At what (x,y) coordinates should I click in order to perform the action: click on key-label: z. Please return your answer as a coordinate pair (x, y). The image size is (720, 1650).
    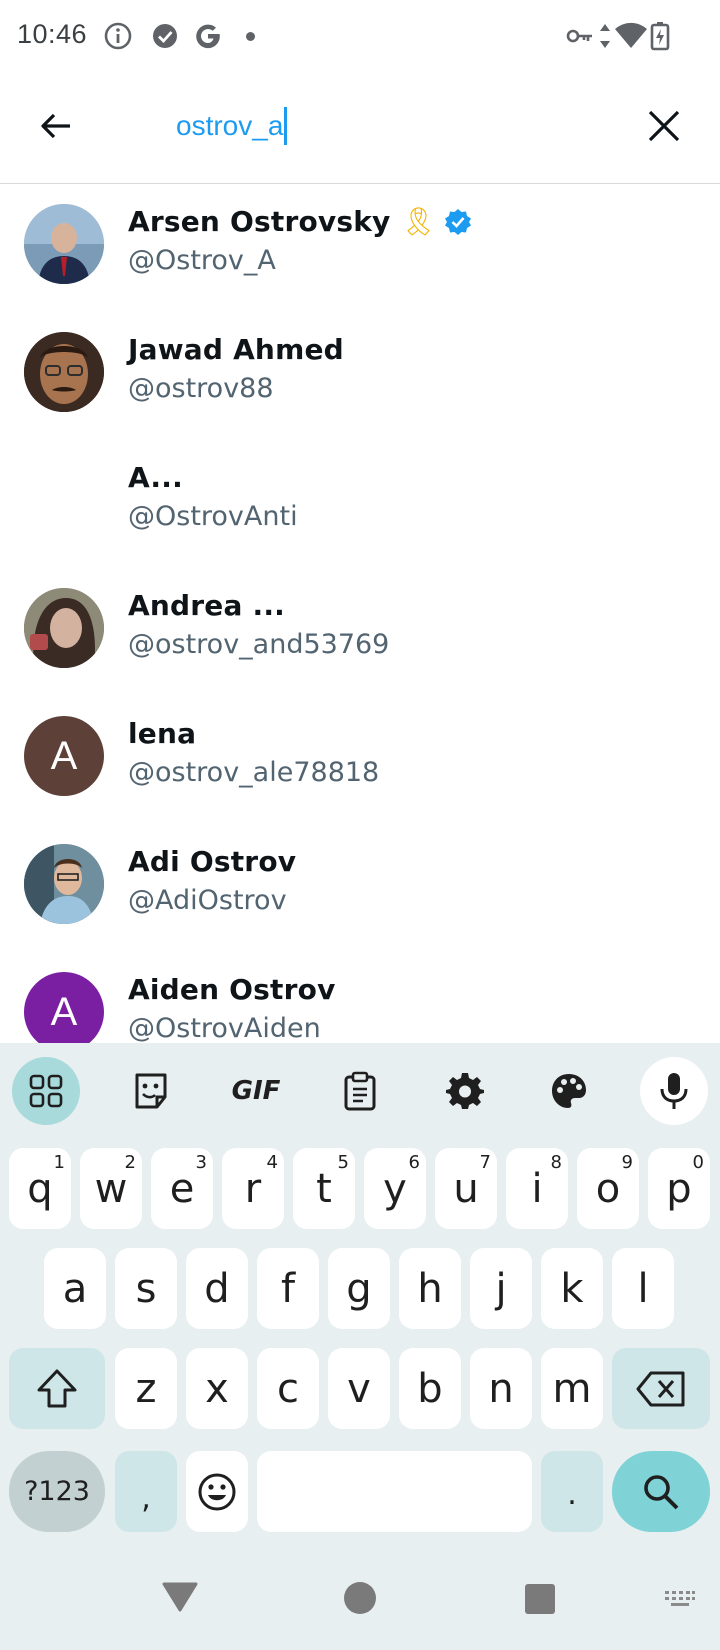
    Looking at the image, I should click on (146, 1388).